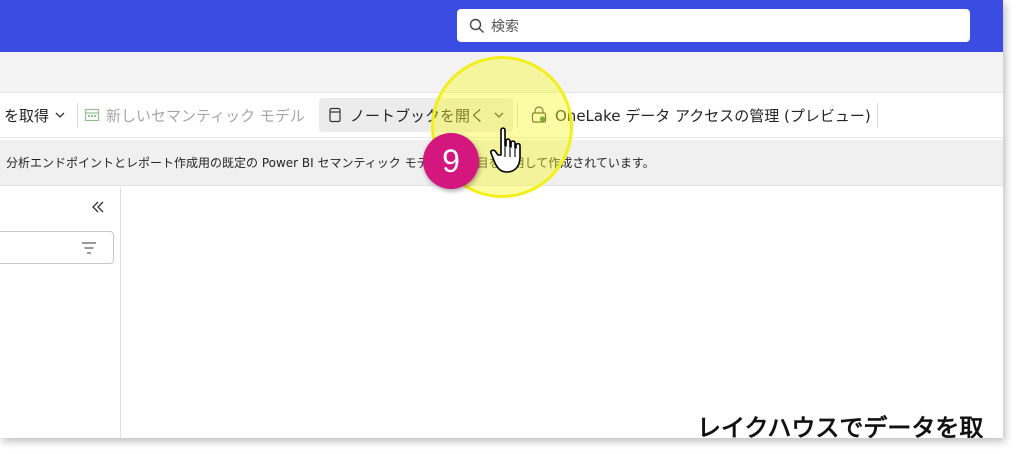  What do you see at coordinates (92, 115) in the screenshot?
I see `semantic-model-icon` at bounding box center [92, 115].